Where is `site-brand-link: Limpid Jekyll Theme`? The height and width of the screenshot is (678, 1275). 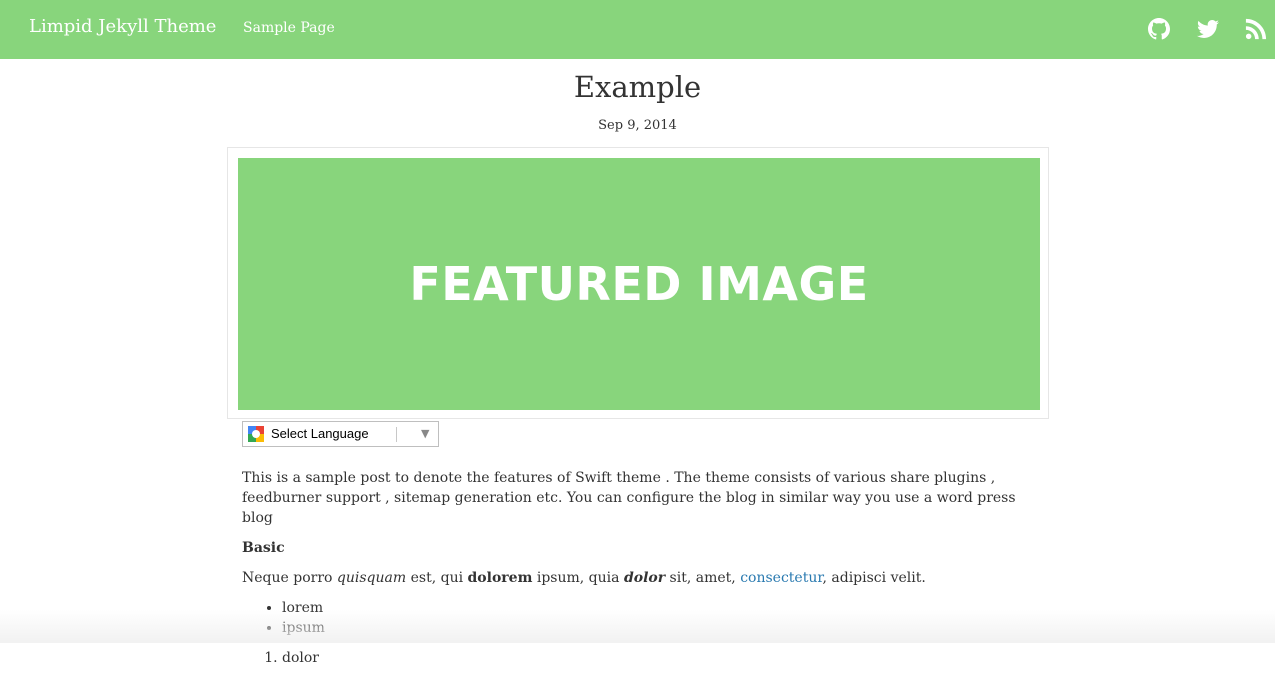
site-brand-link: Limpid Jekyll Theme is located at coordinates (122, 26).